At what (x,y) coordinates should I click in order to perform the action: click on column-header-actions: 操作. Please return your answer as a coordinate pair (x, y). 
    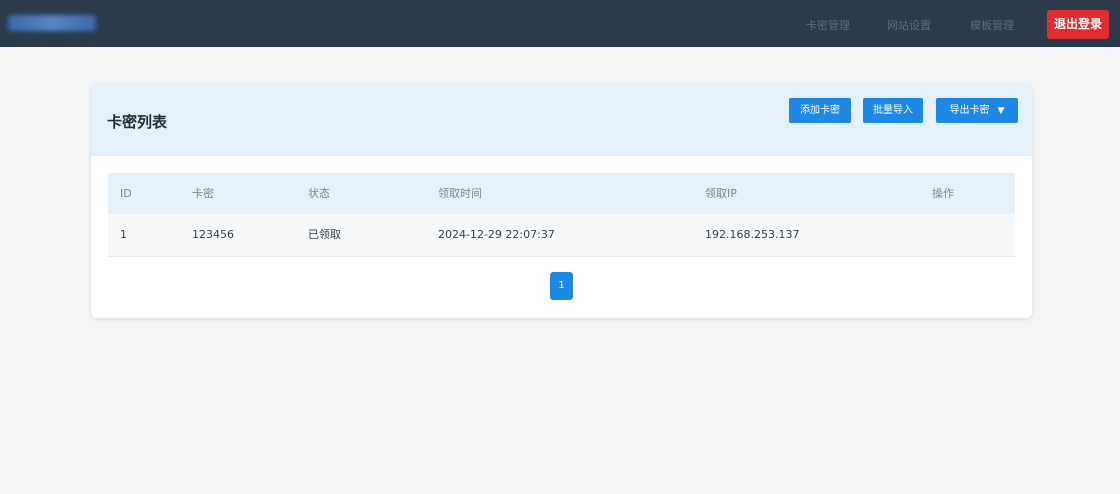
    Looking at the image, I should click on (943, 193).